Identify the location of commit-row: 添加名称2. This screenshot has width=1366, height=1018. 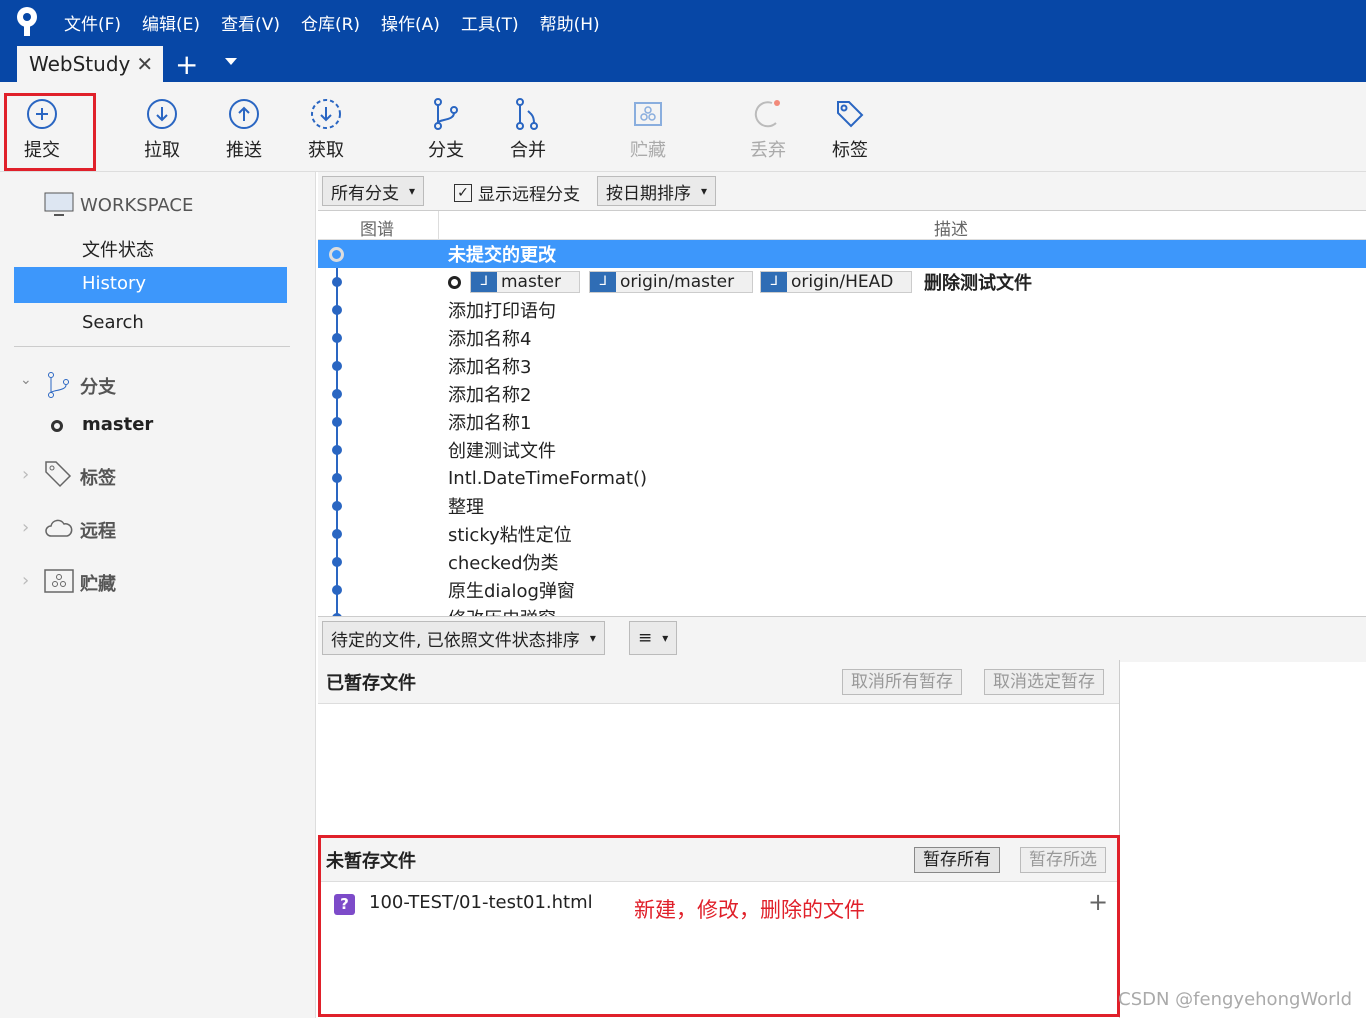
(842, 394).